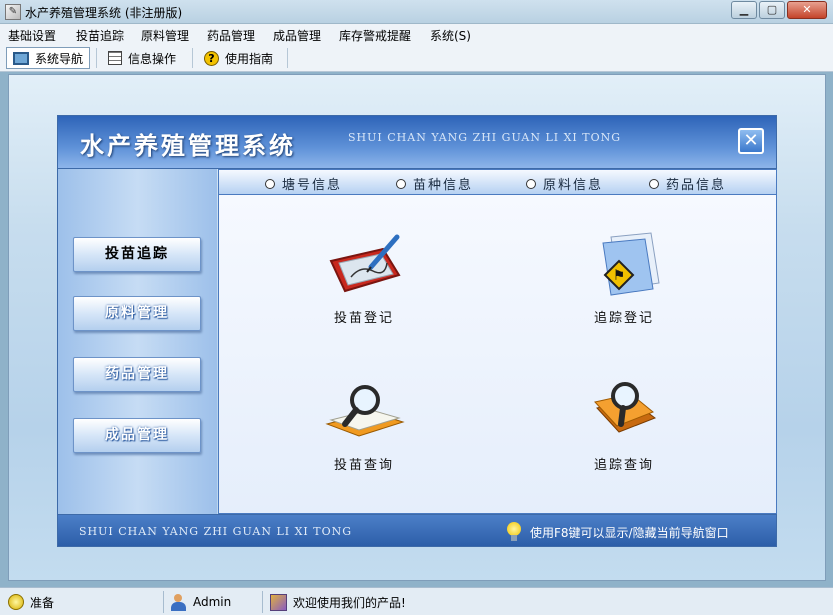 The image size is (833, 615). What do you see at coordinates (137, 341) in the screenshot?
I see `left-nav: 投苗追踪 原料管理 药品管理 成品管理` at bounding box center [137, 341].